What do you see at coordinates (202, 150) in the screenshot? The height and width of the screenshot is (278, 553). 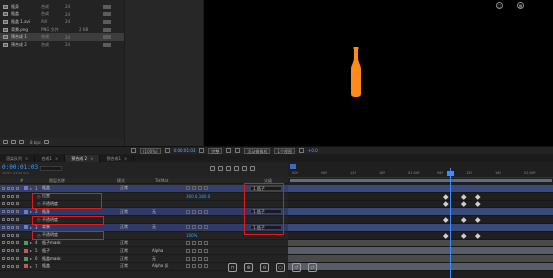 I see `camera-icon` at bounding box center [202, 150].